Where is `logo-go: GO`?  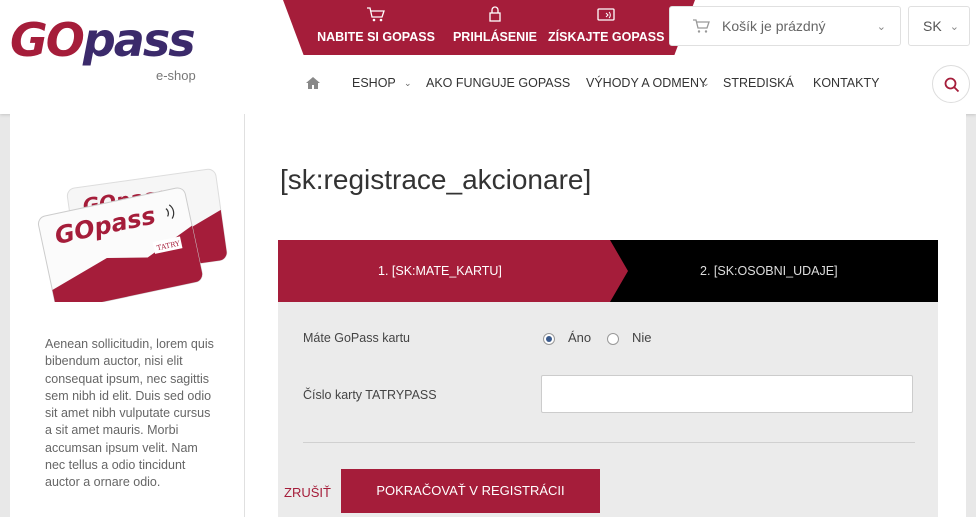 logo-go: GO is located at coordinates (47, 40).